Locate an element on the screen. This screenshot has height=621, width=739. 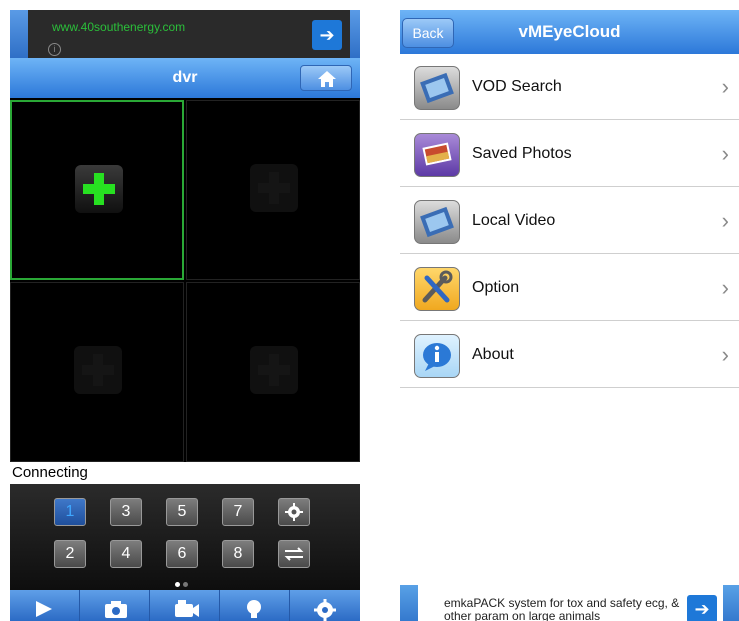
home-button is located at coordinates (326, 78).